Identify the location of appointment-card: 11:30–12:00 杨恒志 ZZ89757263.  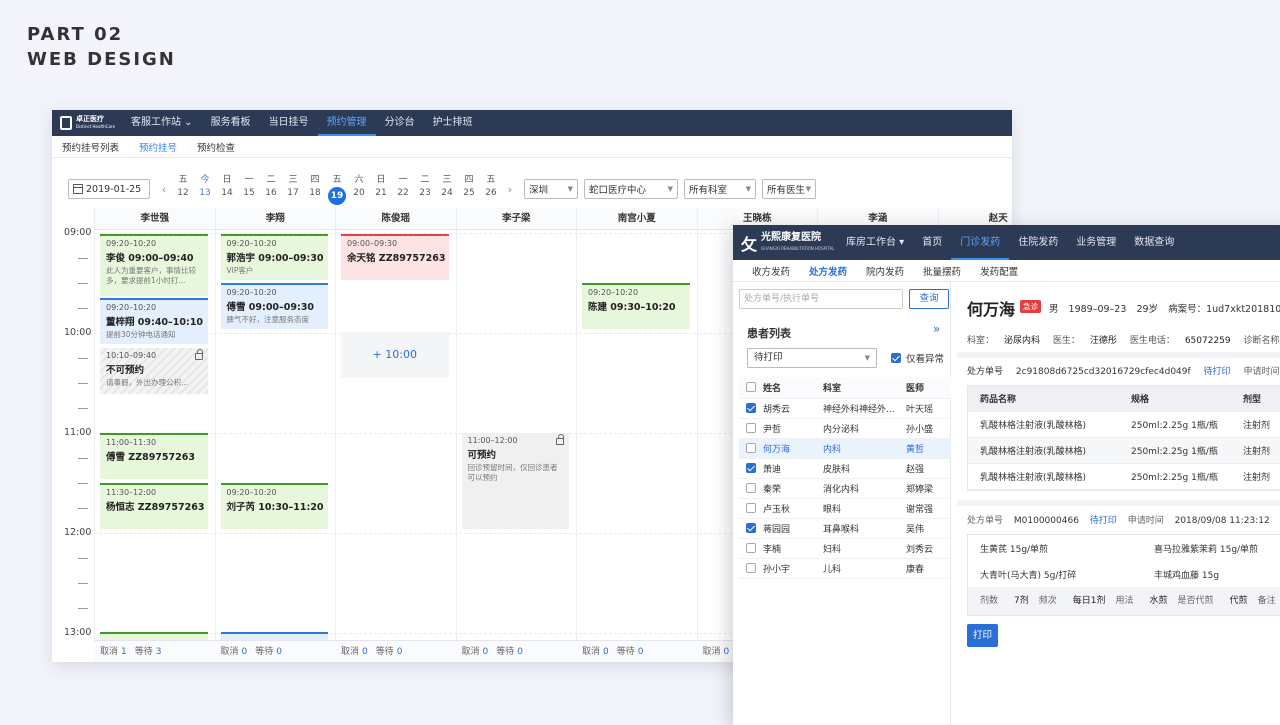
(154, 506).